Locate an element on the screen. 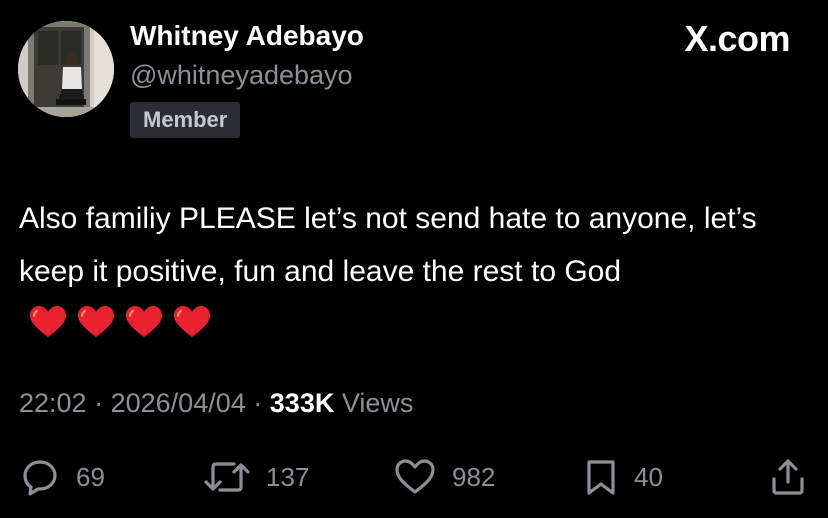  profile-photo-icon is located at coordinates (66, 69).